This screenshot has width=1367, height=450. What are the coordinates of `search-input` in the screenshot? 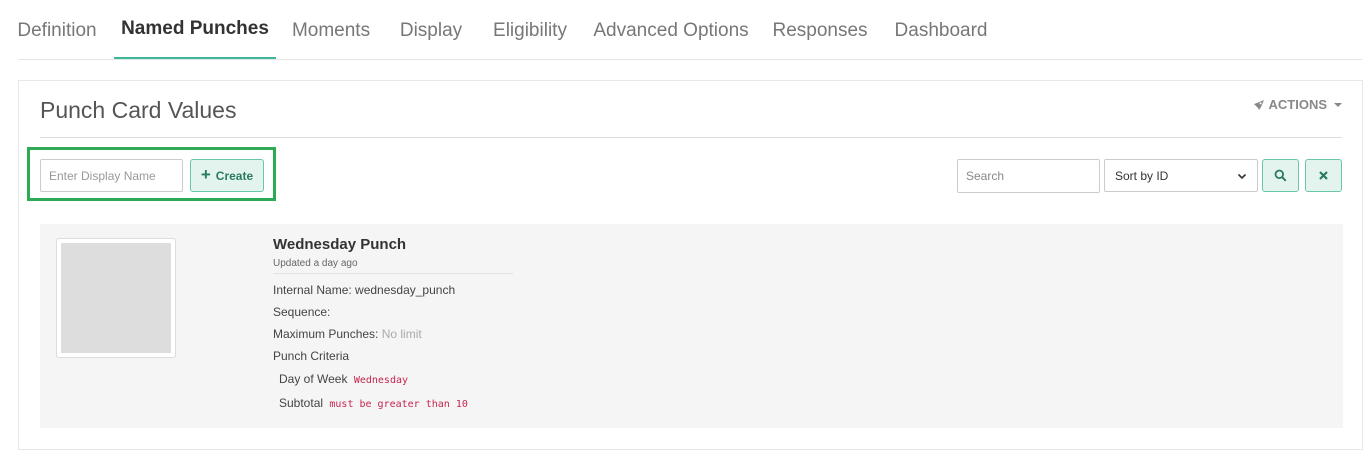 It's located at (1028, 176).